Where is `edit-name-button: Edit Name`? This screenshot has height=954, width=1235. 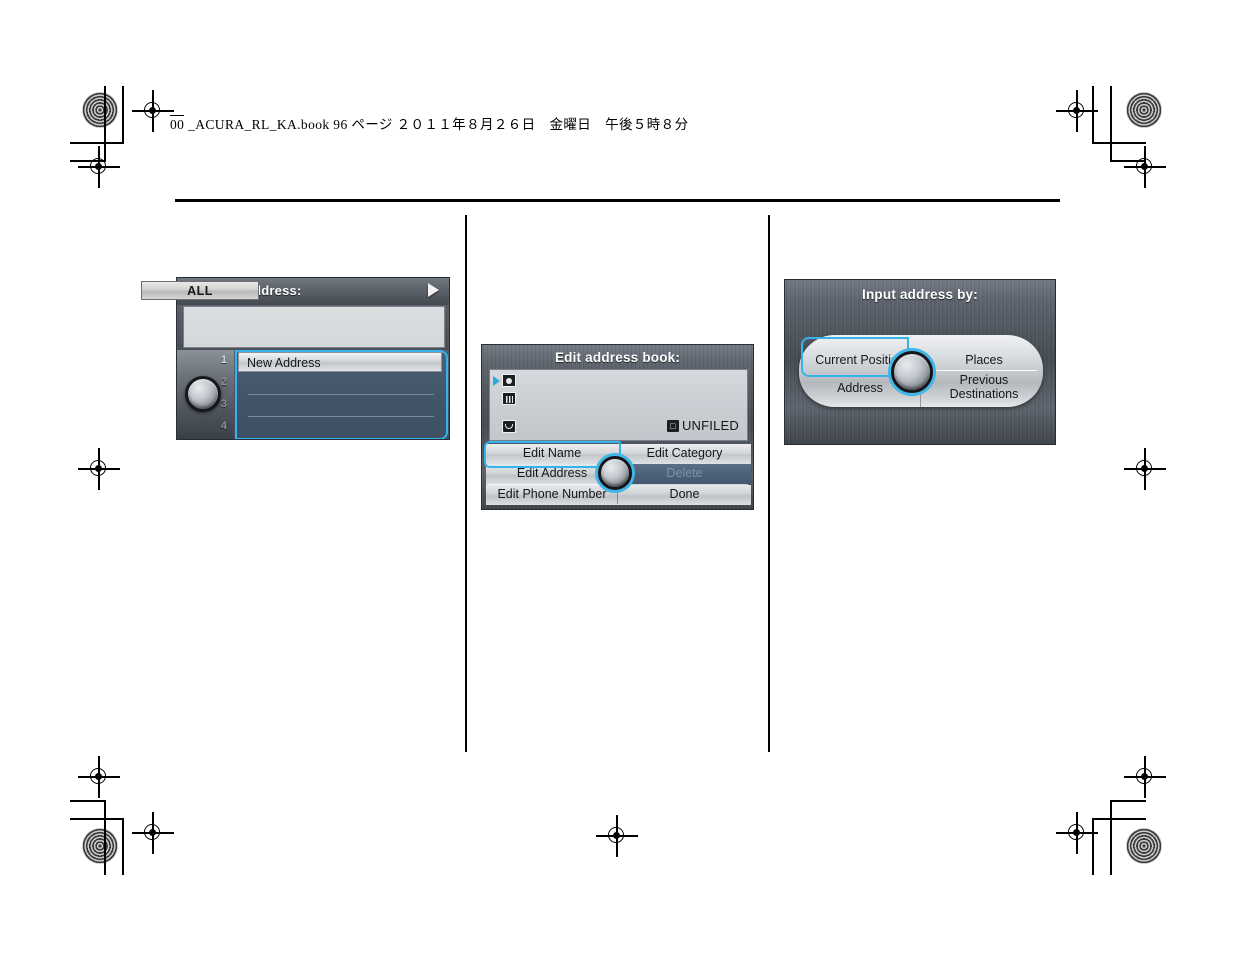 edit-name-button: Edit Name is located at coordinates (552, 454).